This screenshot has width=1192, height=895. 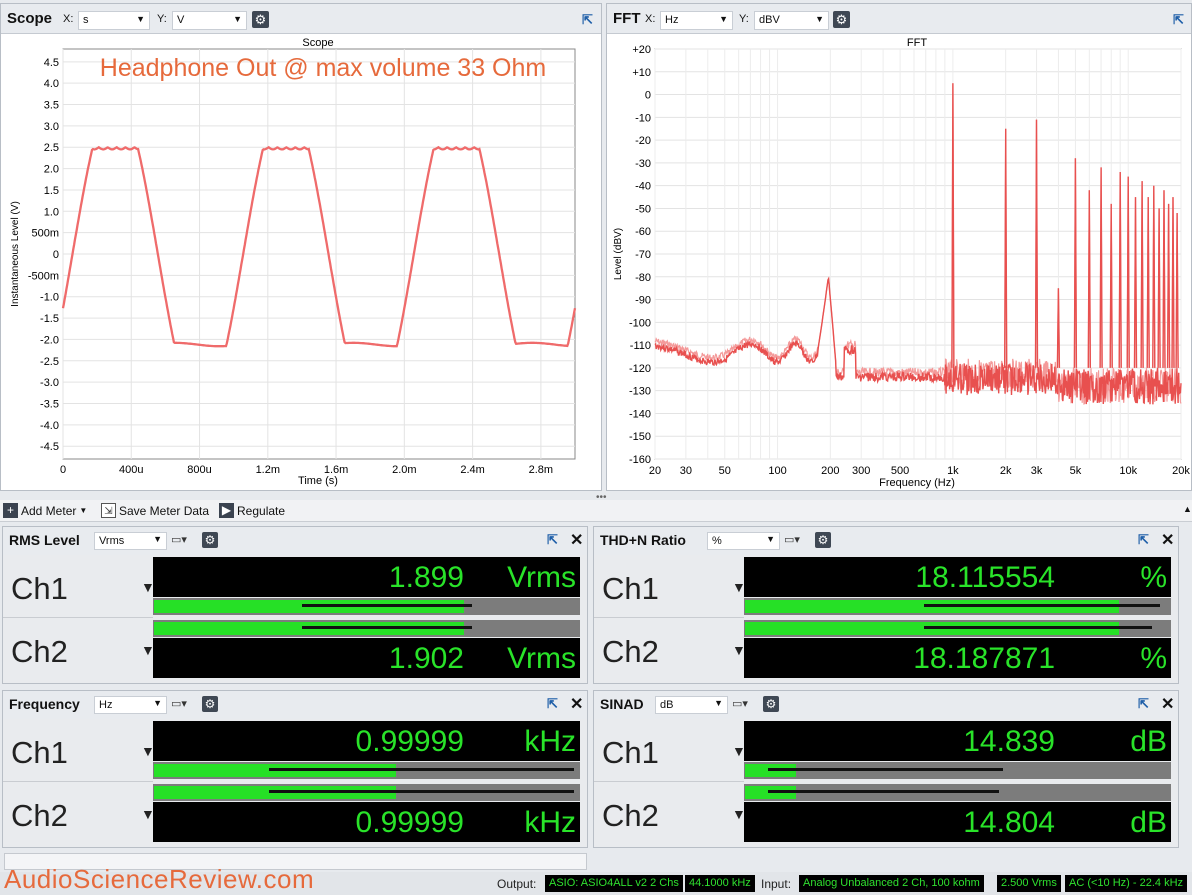 I want to click on fft-x-unit-select: Hz ▼, so click(x=696, y=20).